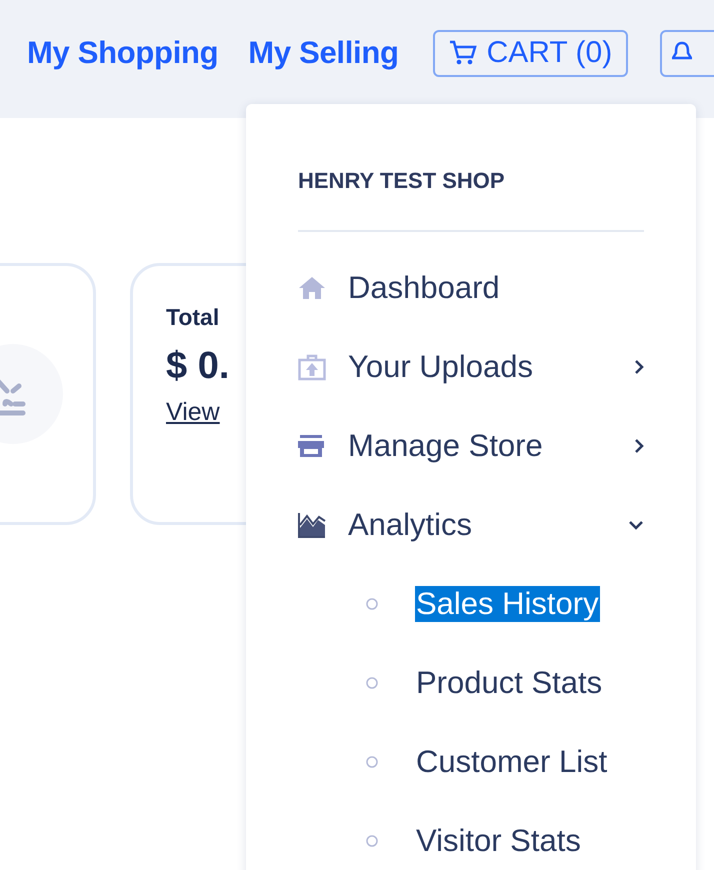  What do you see at coordinates (471, 524) in the screenshot?
I see `menu-item: Analytics` at bounding box center [471, 524].